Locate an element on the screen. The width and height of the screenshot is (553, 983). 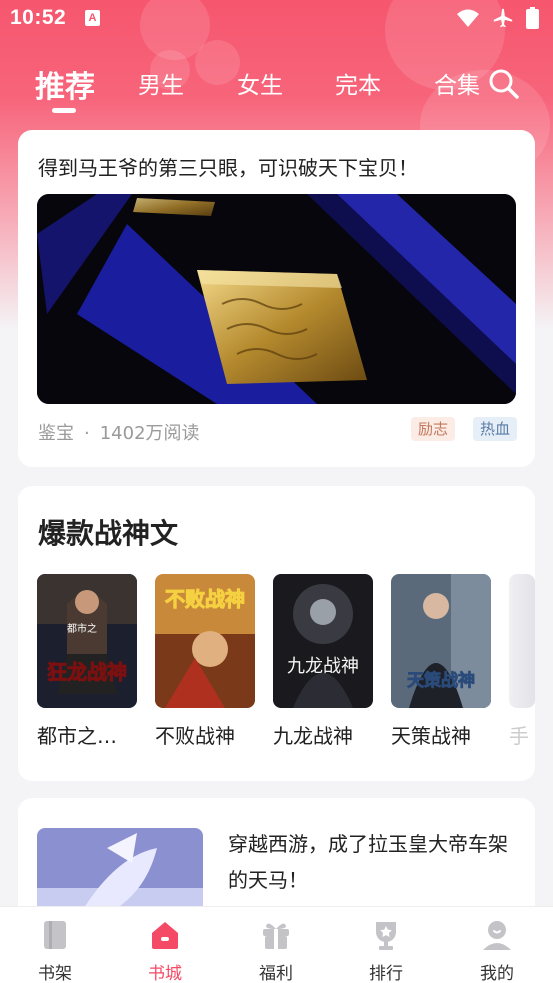
featured-title: 得到马王爷的第三只眼，可识破天下宝贝！ is located at coordinates (228, 168).